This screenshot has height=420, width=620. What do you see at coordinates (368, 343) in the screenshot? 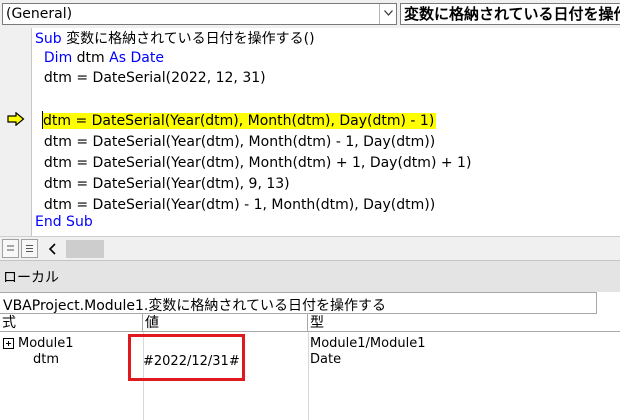
I see `row-type: Module1/Module1` at bounding box center [368, 343].